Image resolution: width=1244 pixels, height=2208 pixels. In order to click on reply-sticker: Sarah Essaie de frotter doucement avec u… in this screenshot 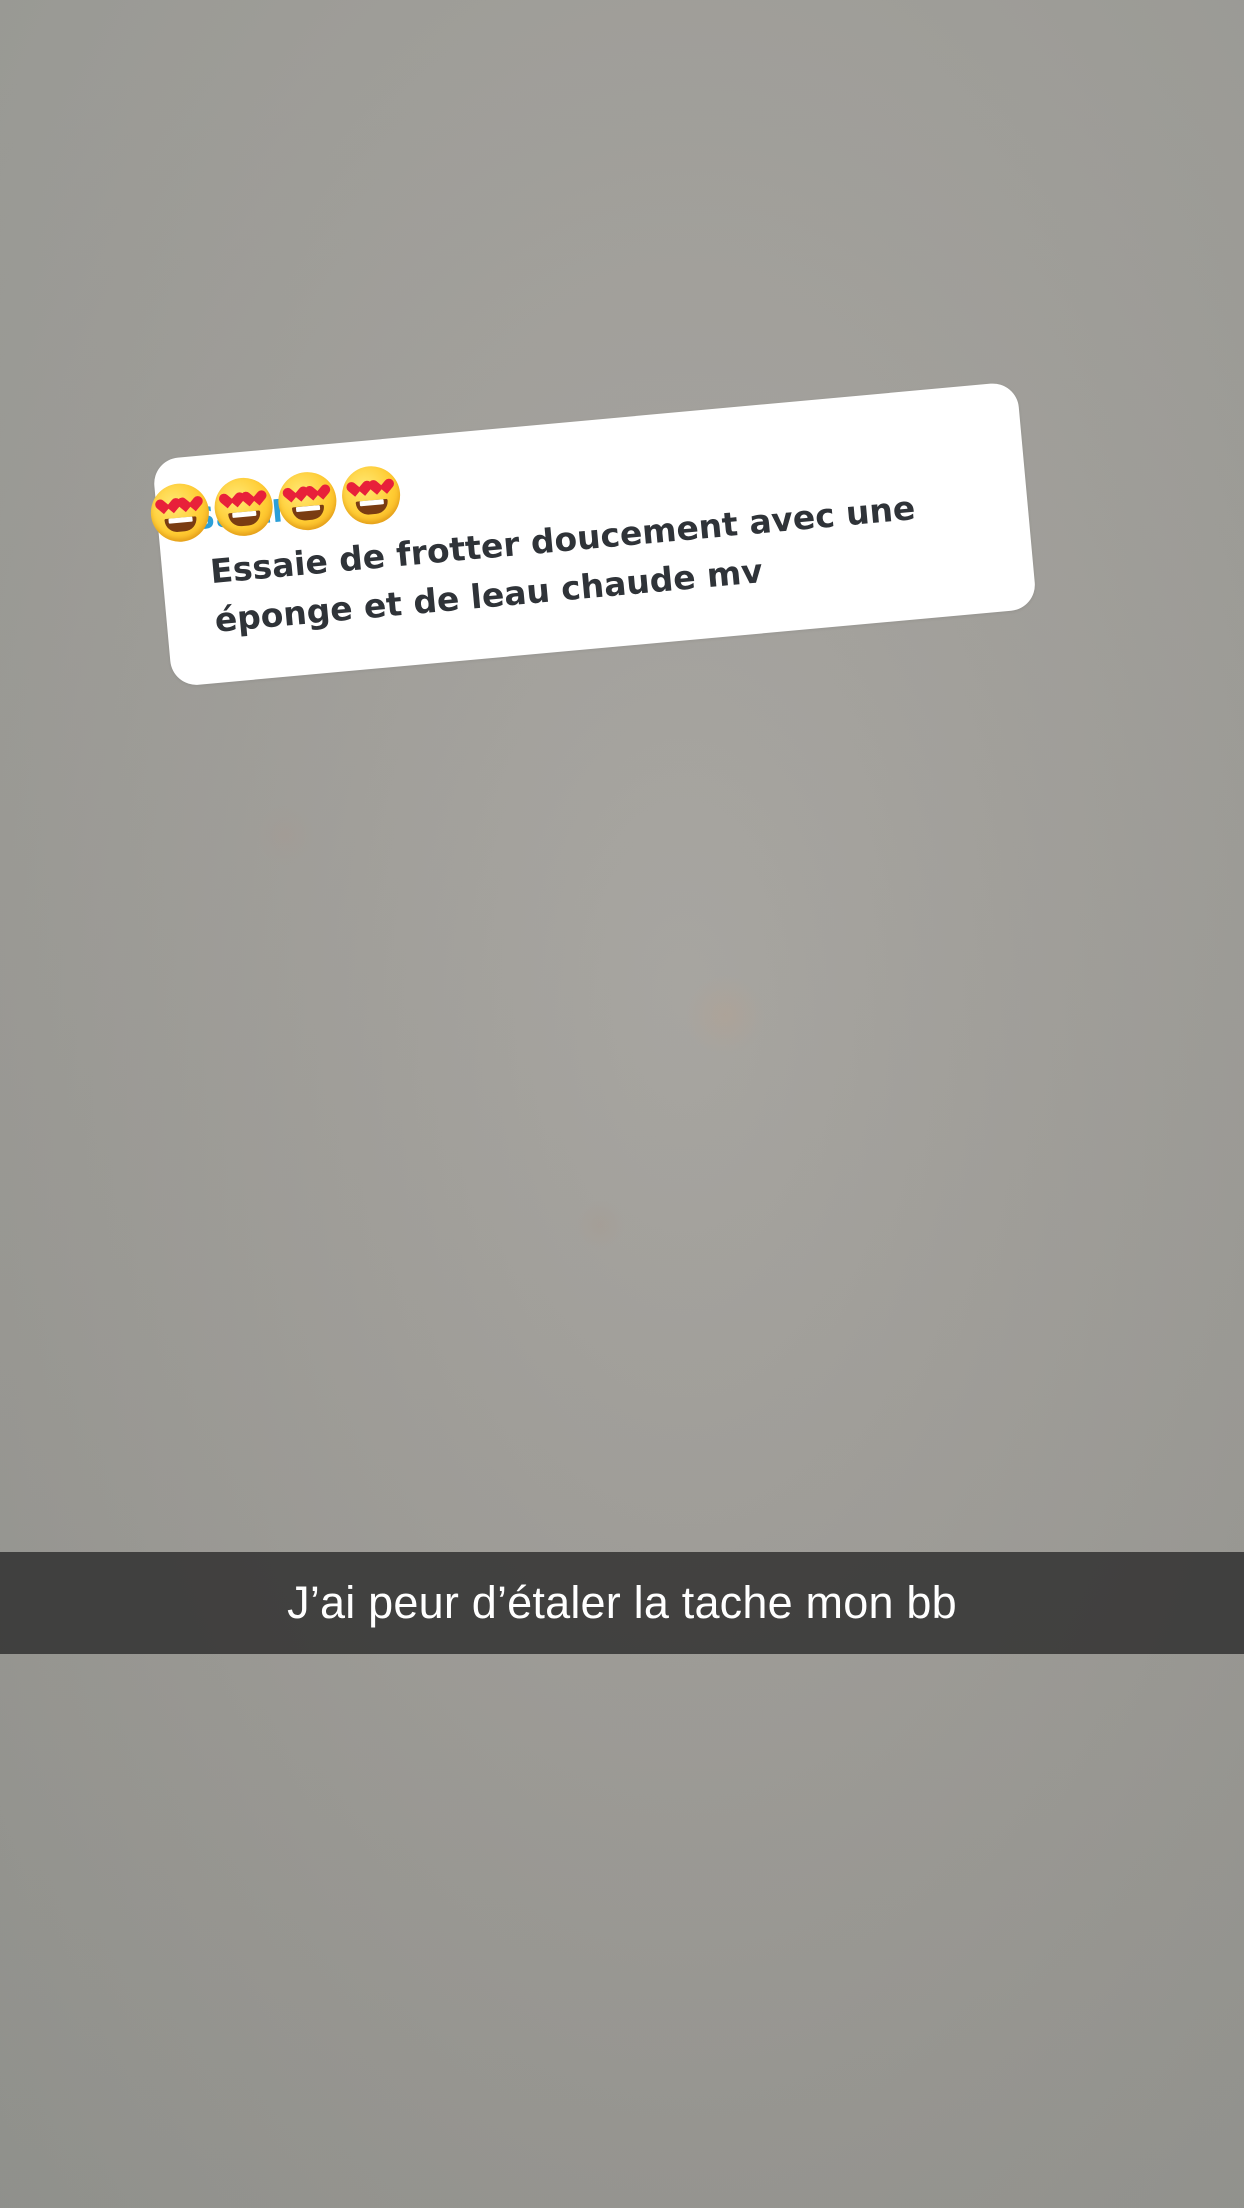, I will do `click(593, 534)`.